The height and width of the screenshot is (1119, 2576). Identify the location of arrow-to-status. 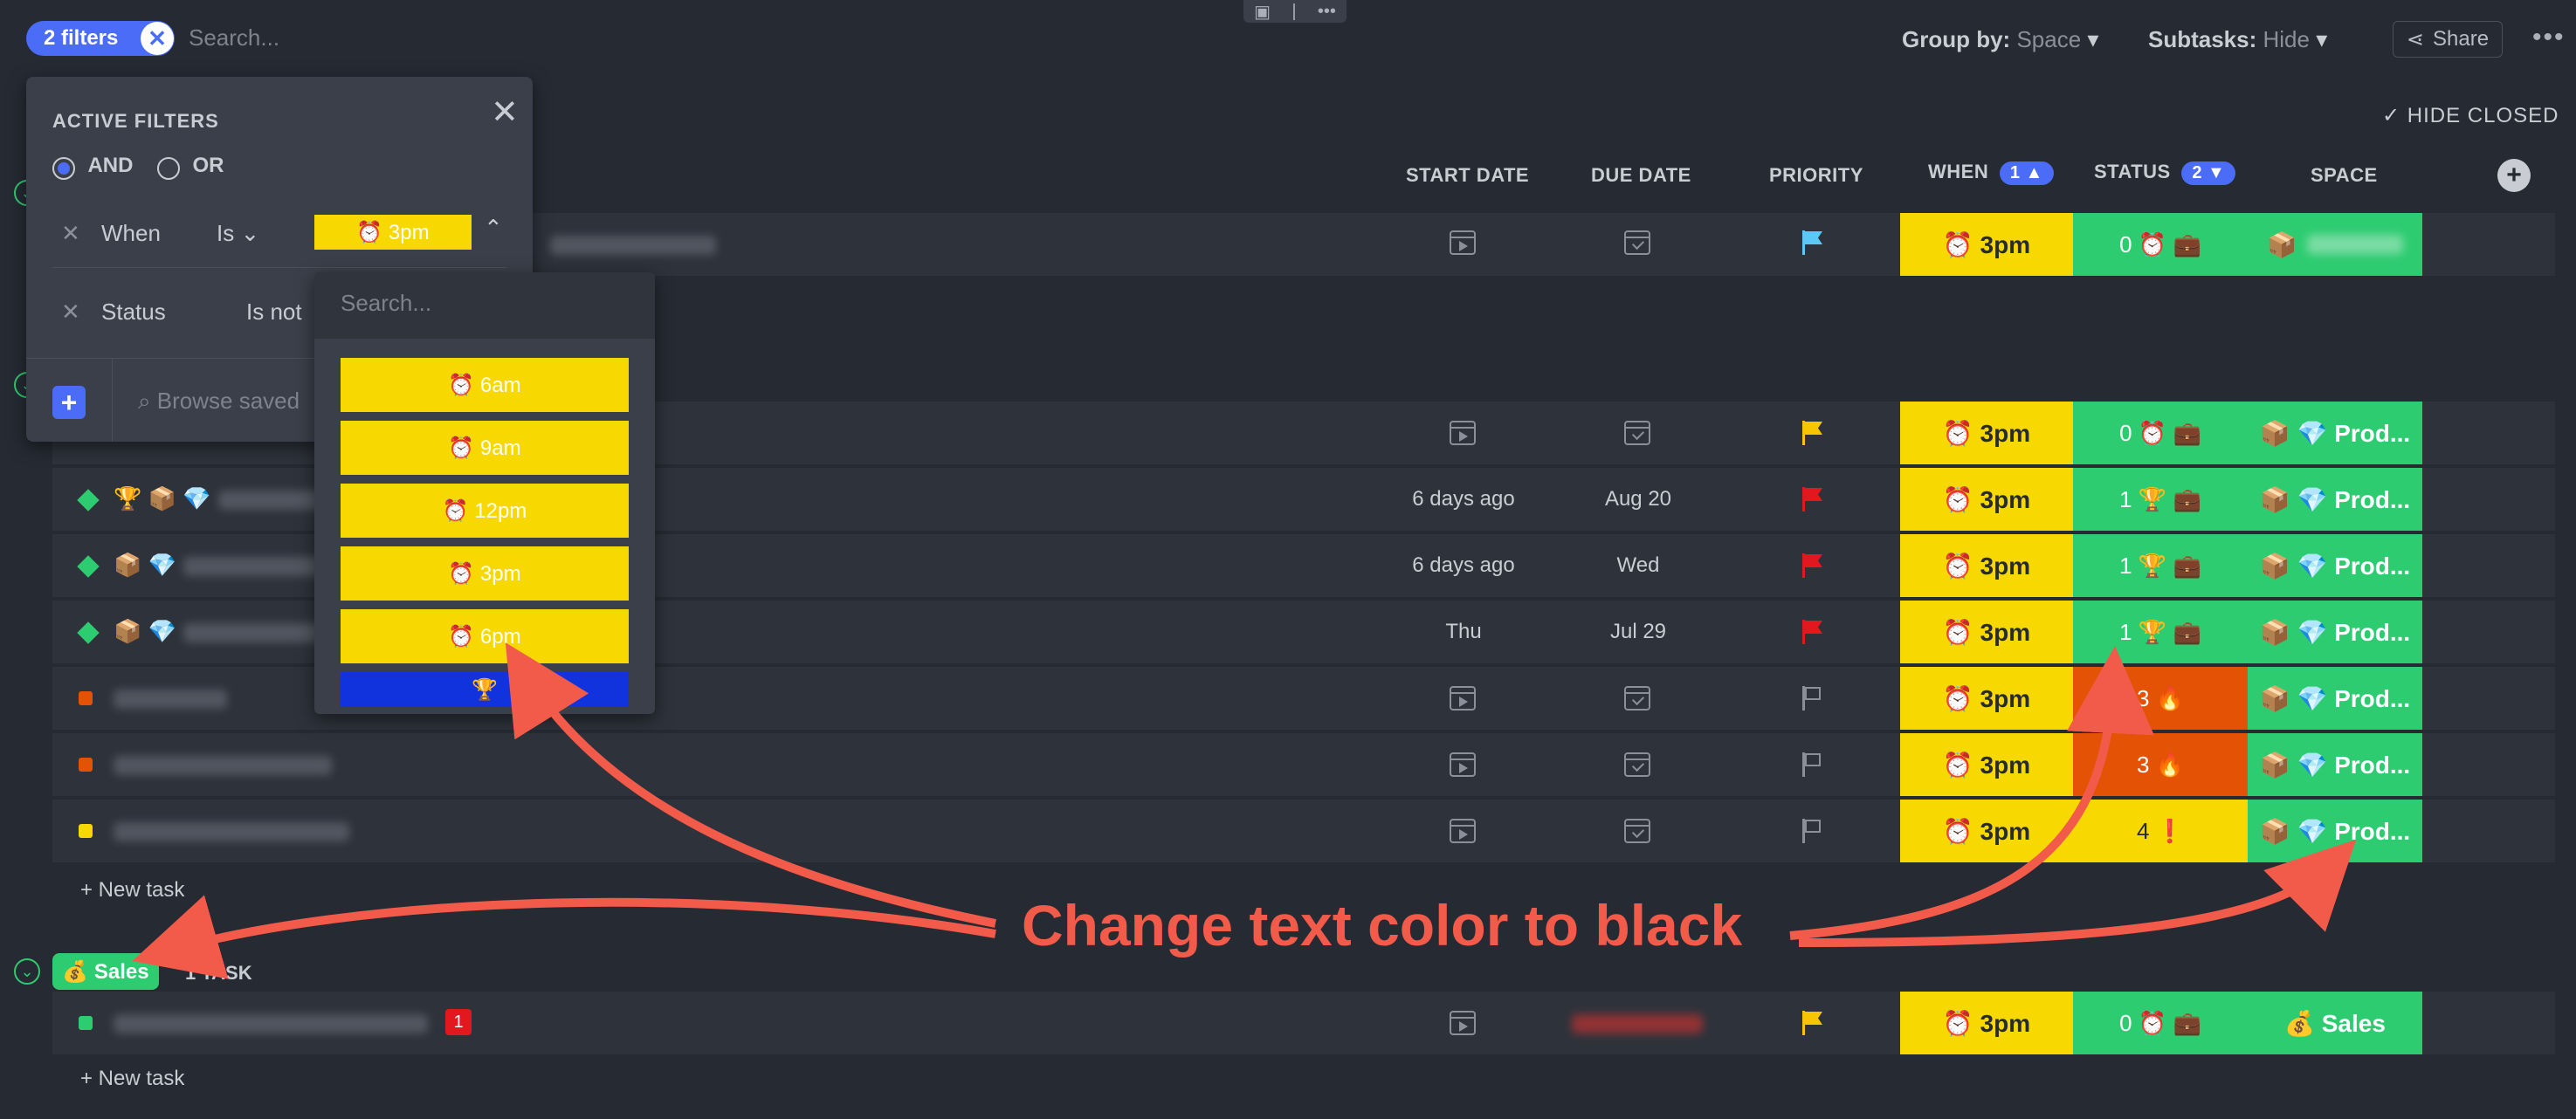
(1971, 793).